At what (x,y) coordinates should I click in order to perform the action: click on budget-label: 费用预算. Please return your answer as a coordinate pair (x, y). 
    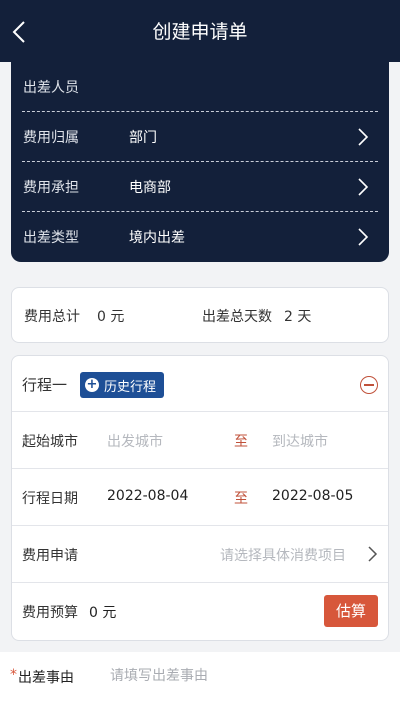
    Looking at the image, I should click on (50, 613).